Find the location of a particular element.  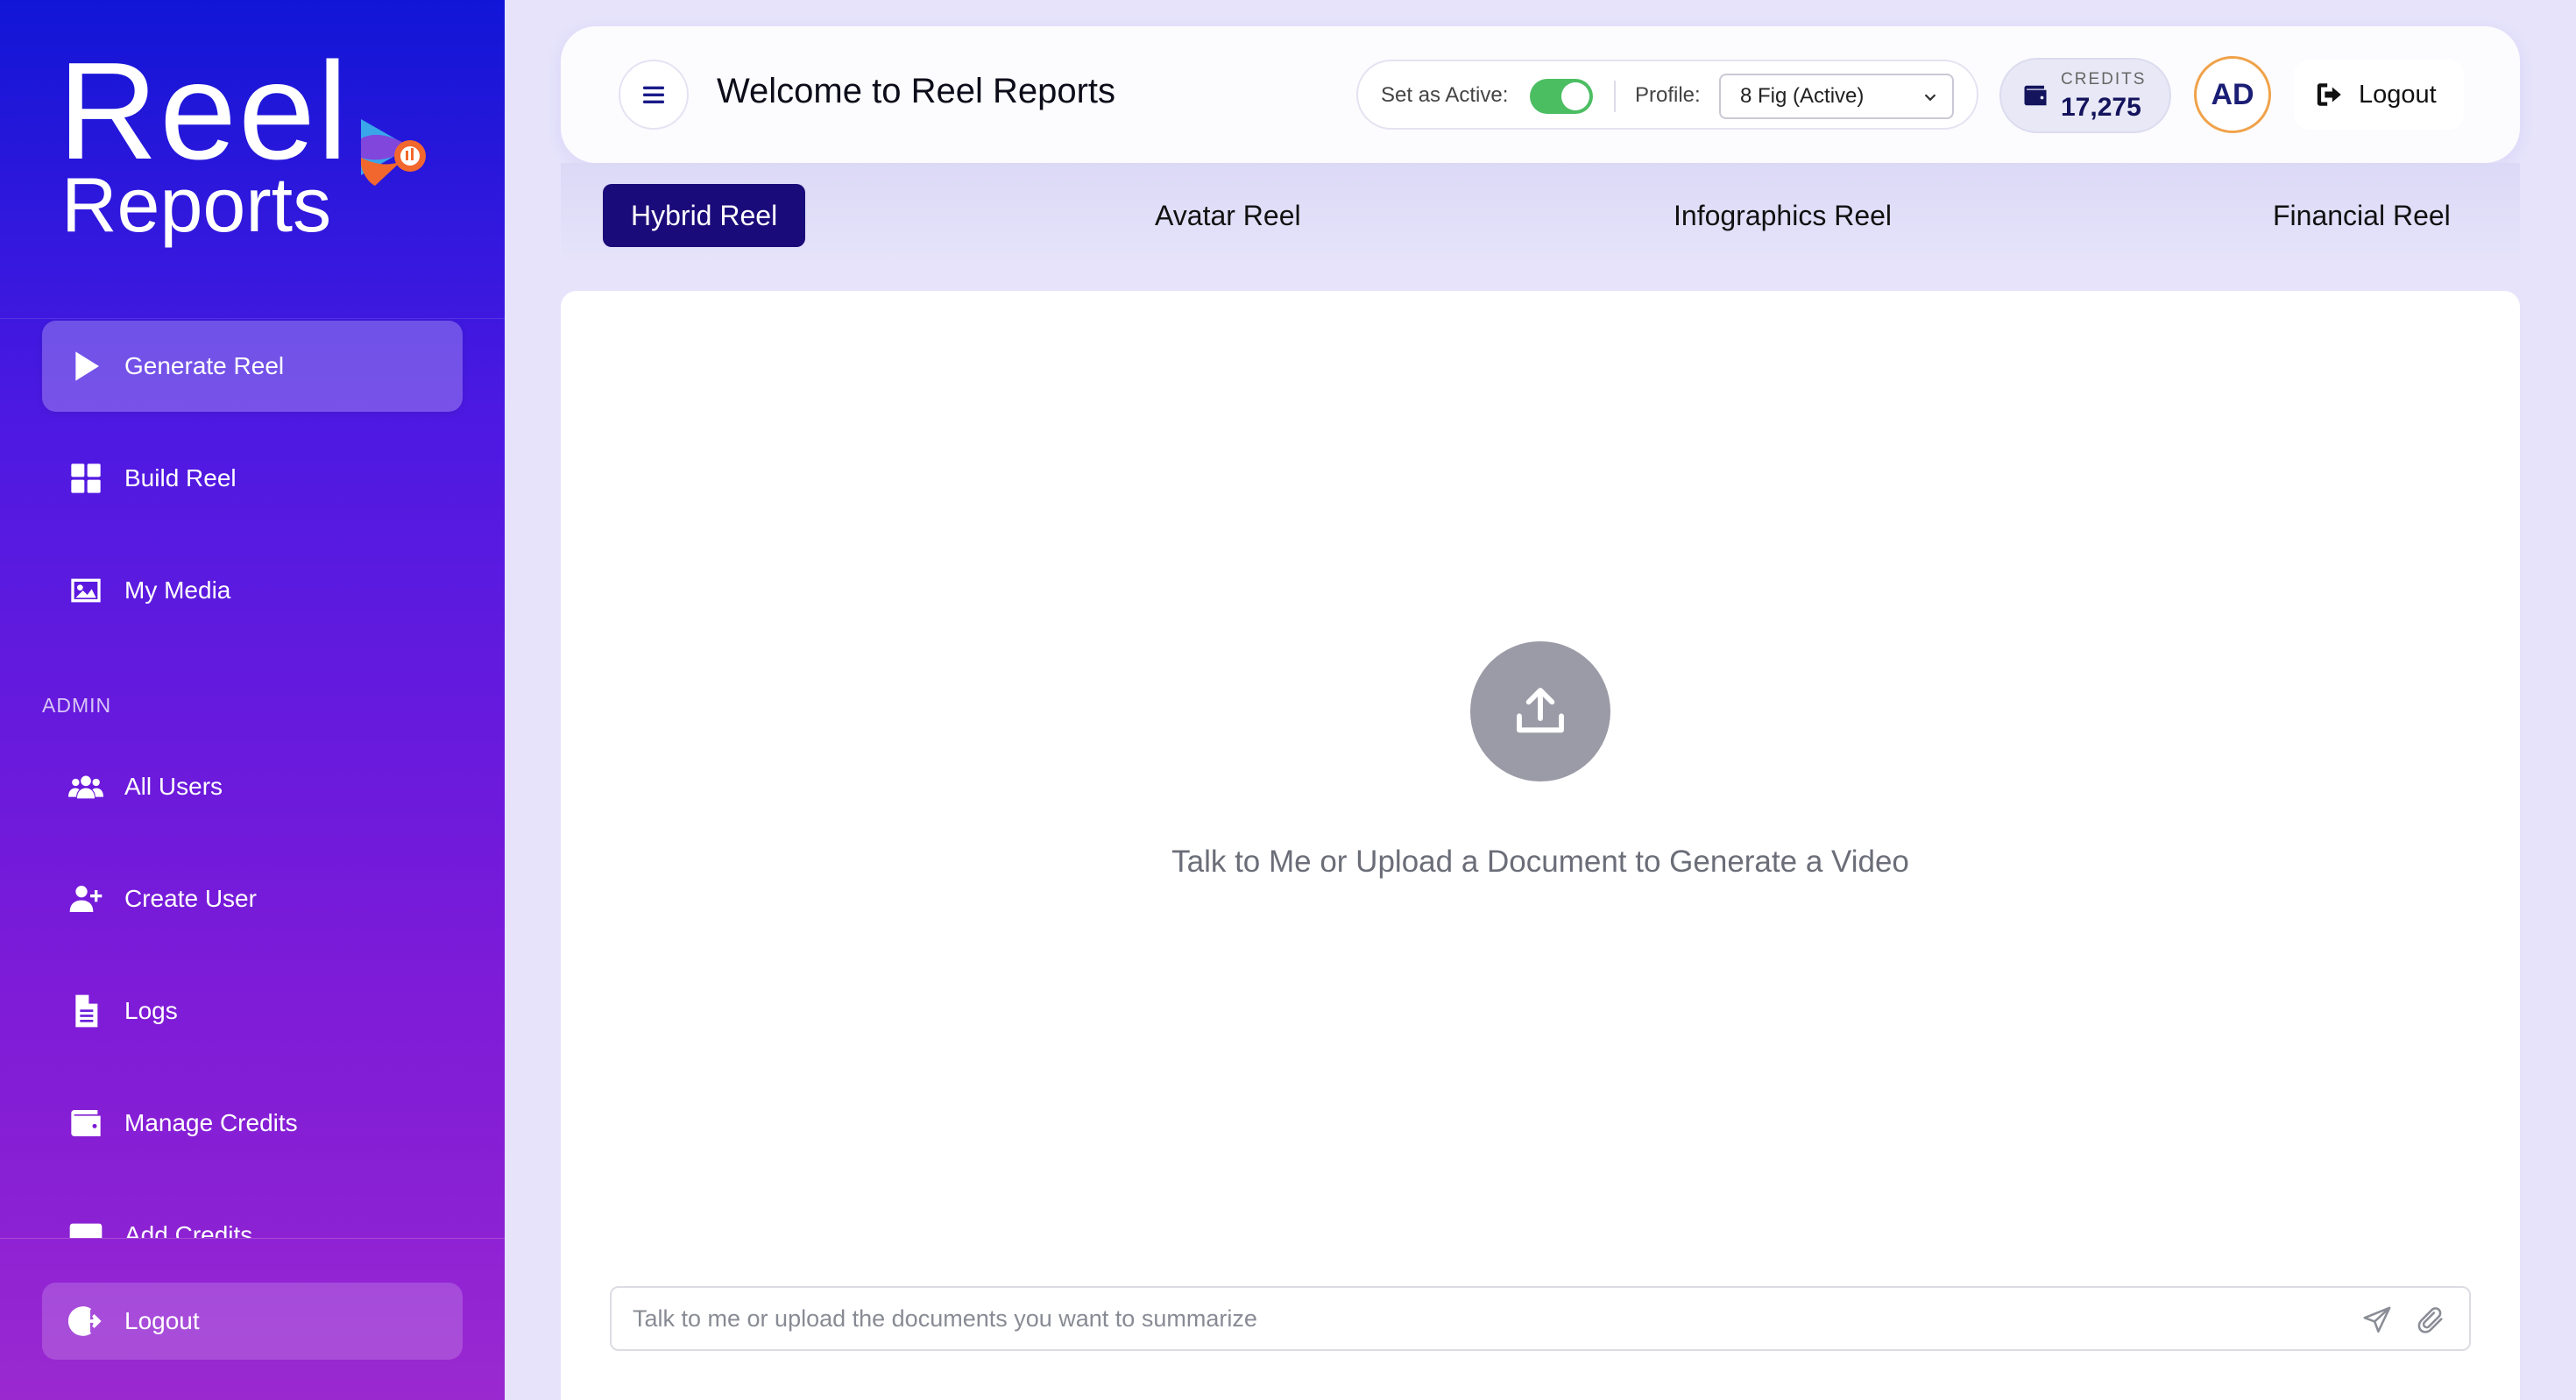

sidebar-item-manage-credits: Manage Credits is located at coordinates (252, 1123).